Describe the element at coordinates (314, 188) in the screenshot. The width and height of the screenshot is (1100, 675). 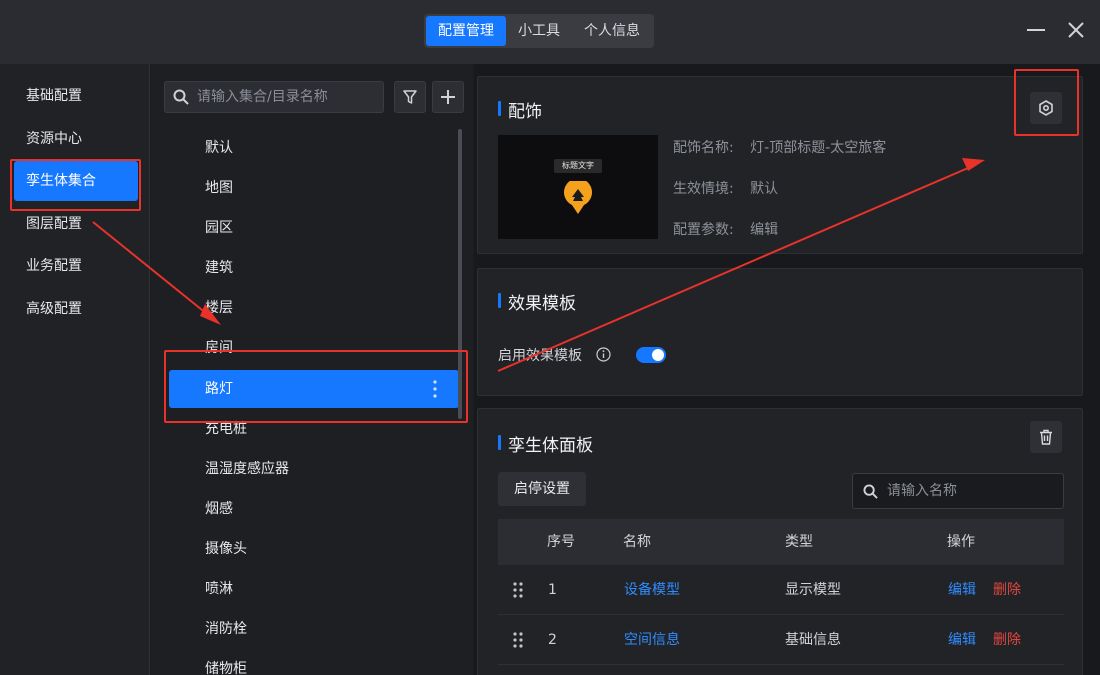
I see `list-item: 地图` at that location.